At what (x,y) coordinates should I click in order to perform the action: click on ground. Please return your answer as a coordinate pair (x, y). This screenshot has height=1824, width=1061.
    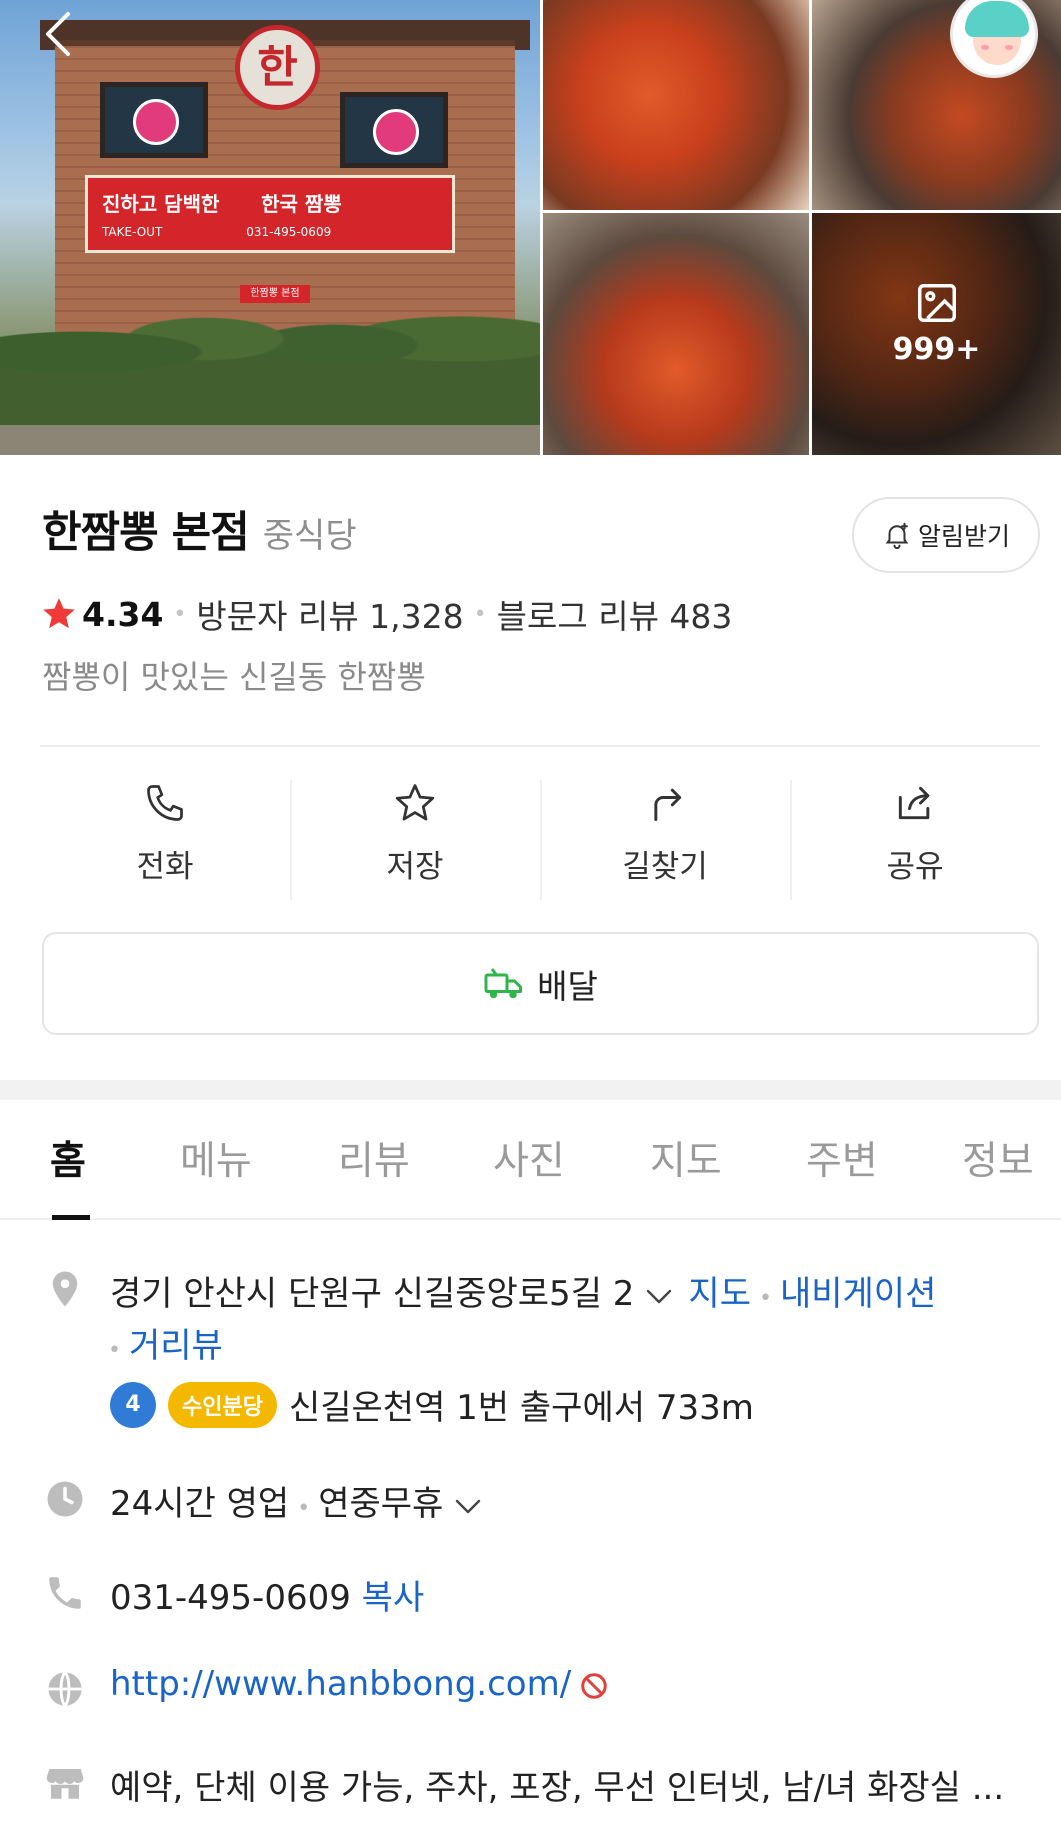
    Looking at the image, I should click on (270, 440).